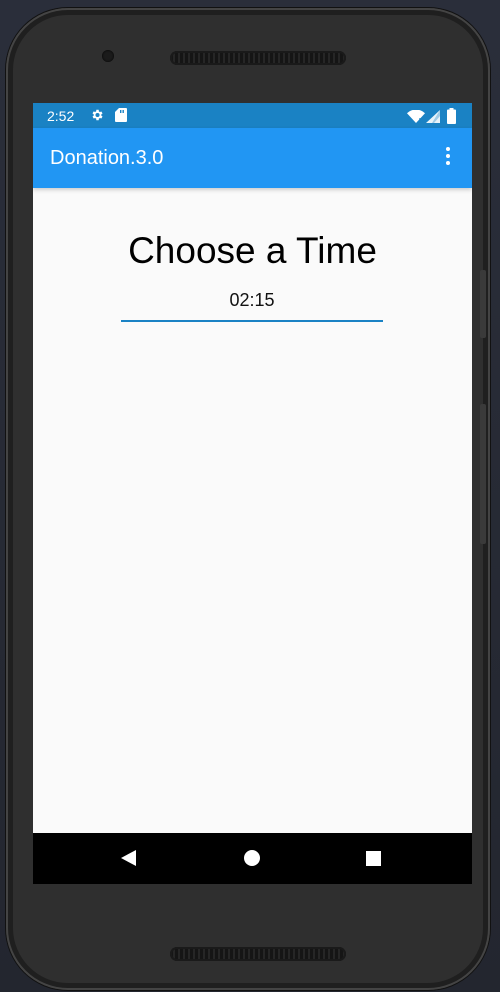  What do you see at coordinates (108, 56) in the screenshot?
I see `front-camera` at bounding box center [108, 56].